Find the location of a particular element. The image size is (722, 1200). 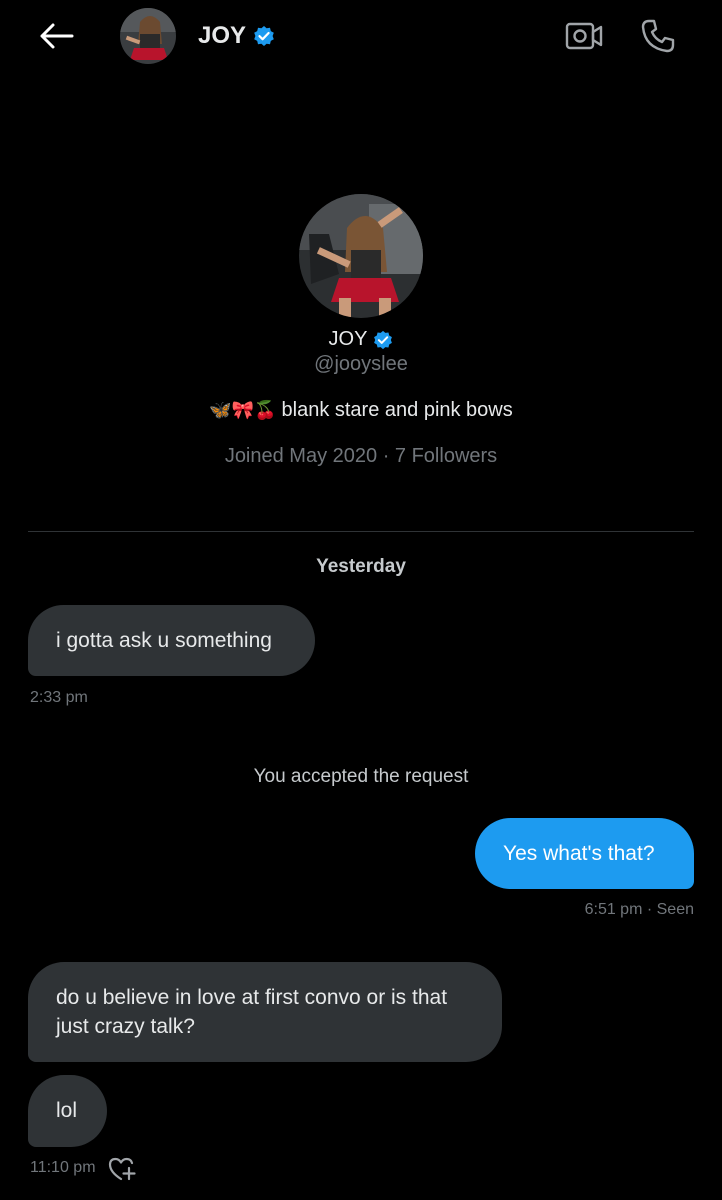

profile-bio: 🦋🎀🍒 blank stare and pink bows is located at coordinates (361, 410).